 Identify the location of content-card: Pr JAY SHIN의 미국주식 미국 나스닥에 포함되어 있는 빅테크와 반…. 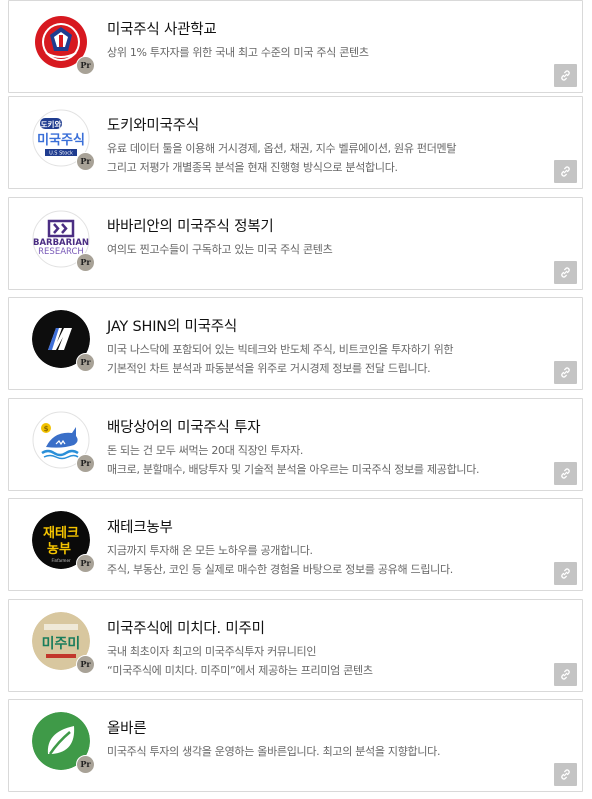
(295, 343).